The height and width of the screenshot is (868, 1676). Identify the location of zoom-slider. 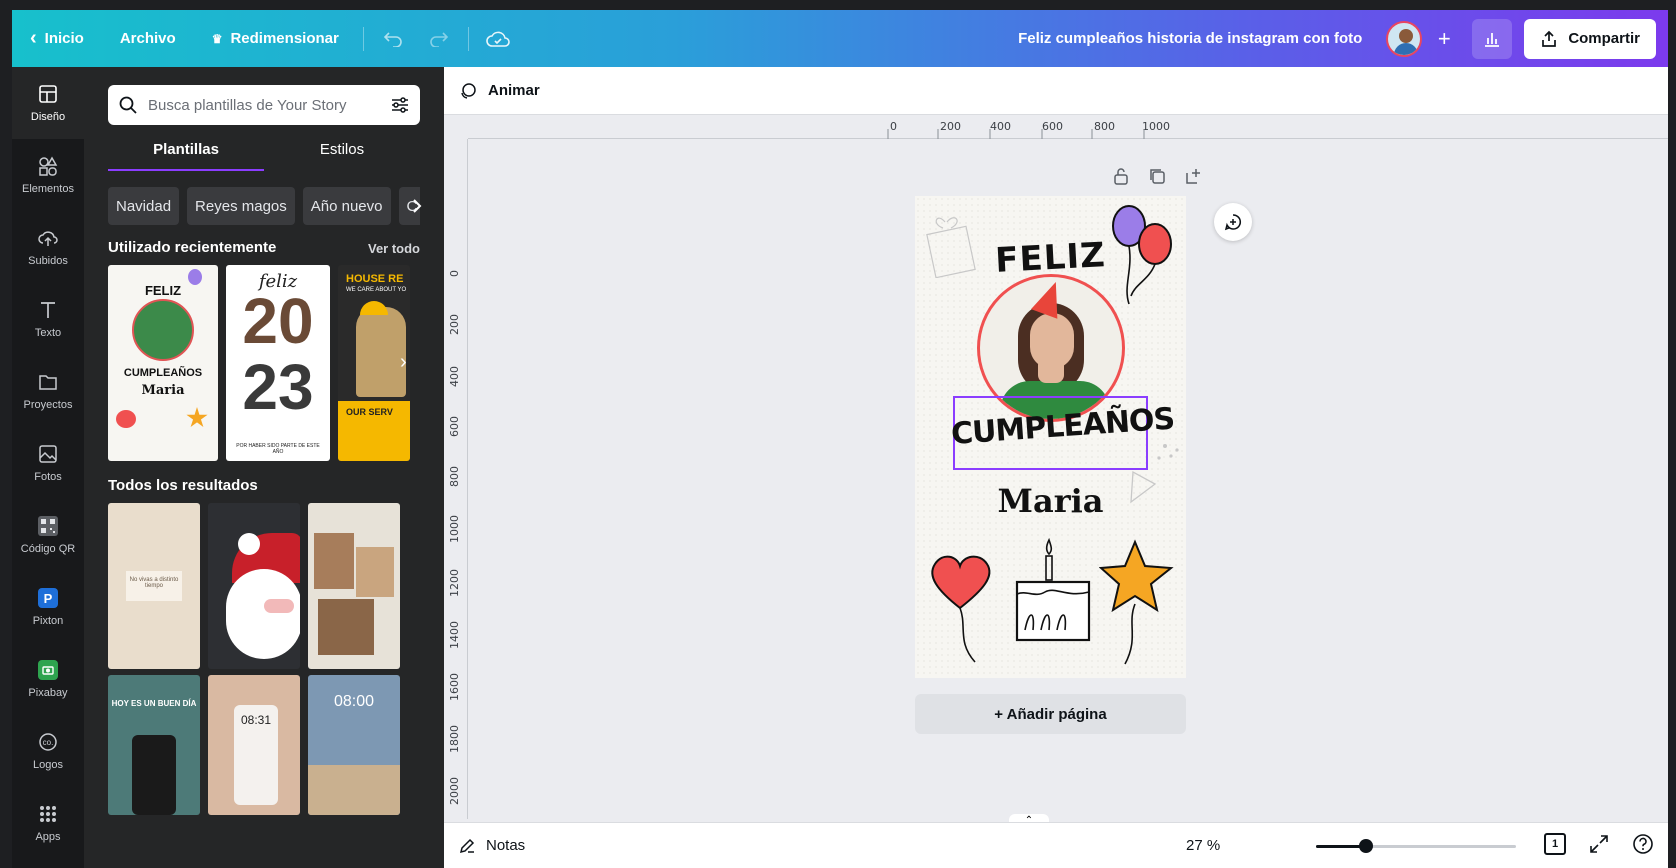
(1416, 846).